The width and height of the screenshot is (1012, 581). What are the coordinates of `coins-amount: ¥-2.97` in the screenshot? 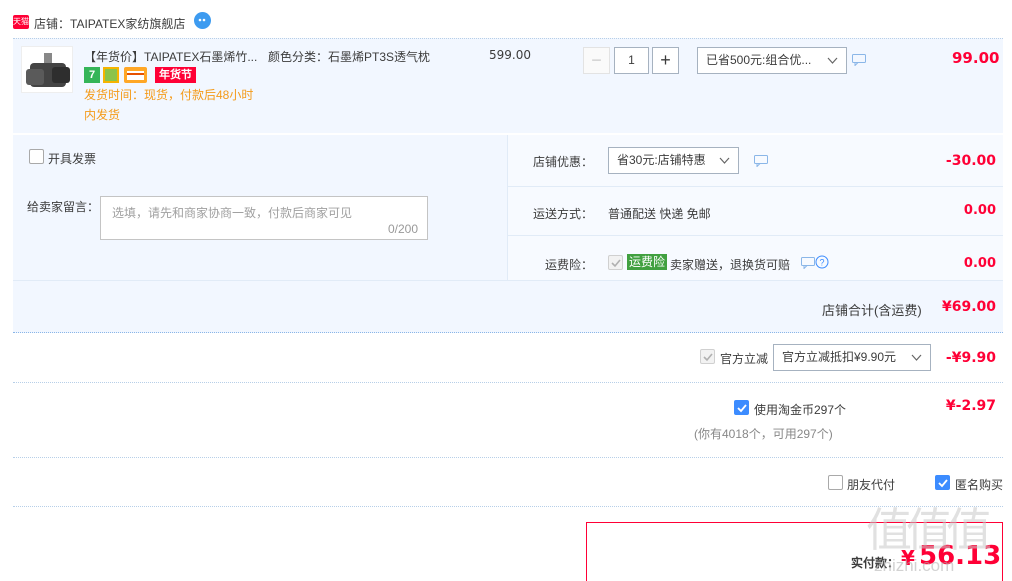 It's located at (970, 406).